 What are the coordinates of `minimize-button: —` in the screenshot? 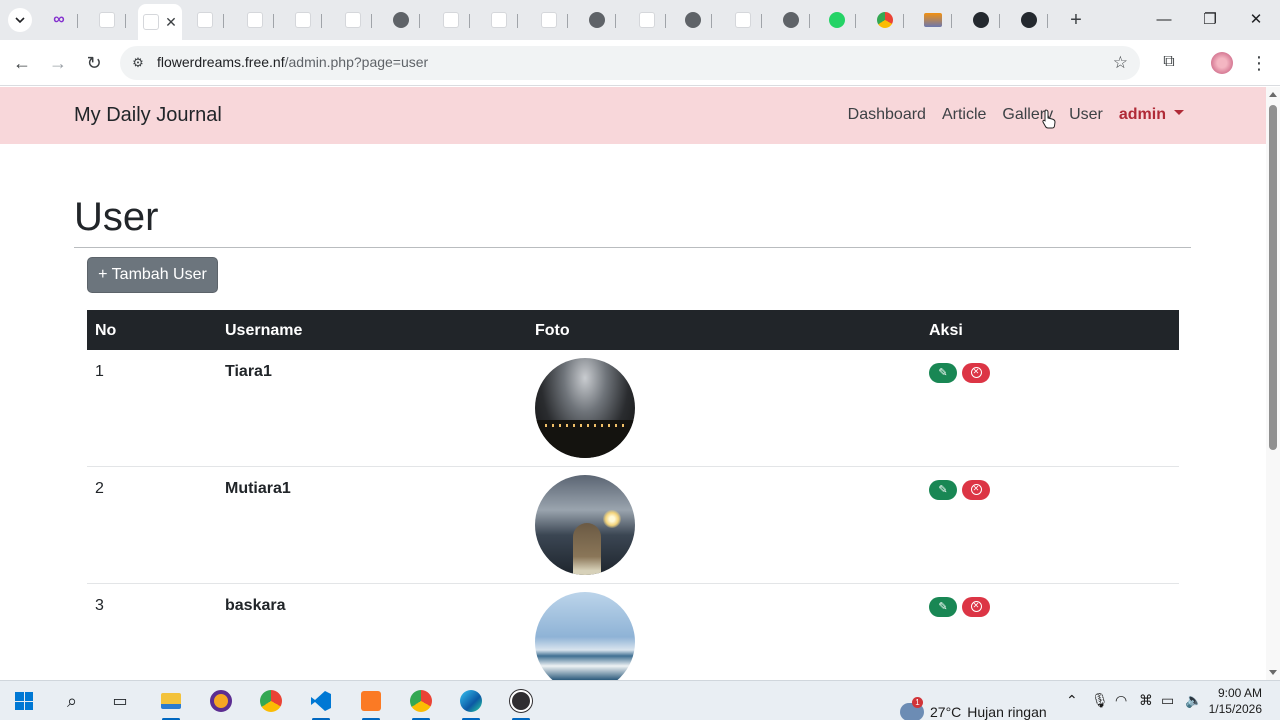 It's located at (1164, 20).